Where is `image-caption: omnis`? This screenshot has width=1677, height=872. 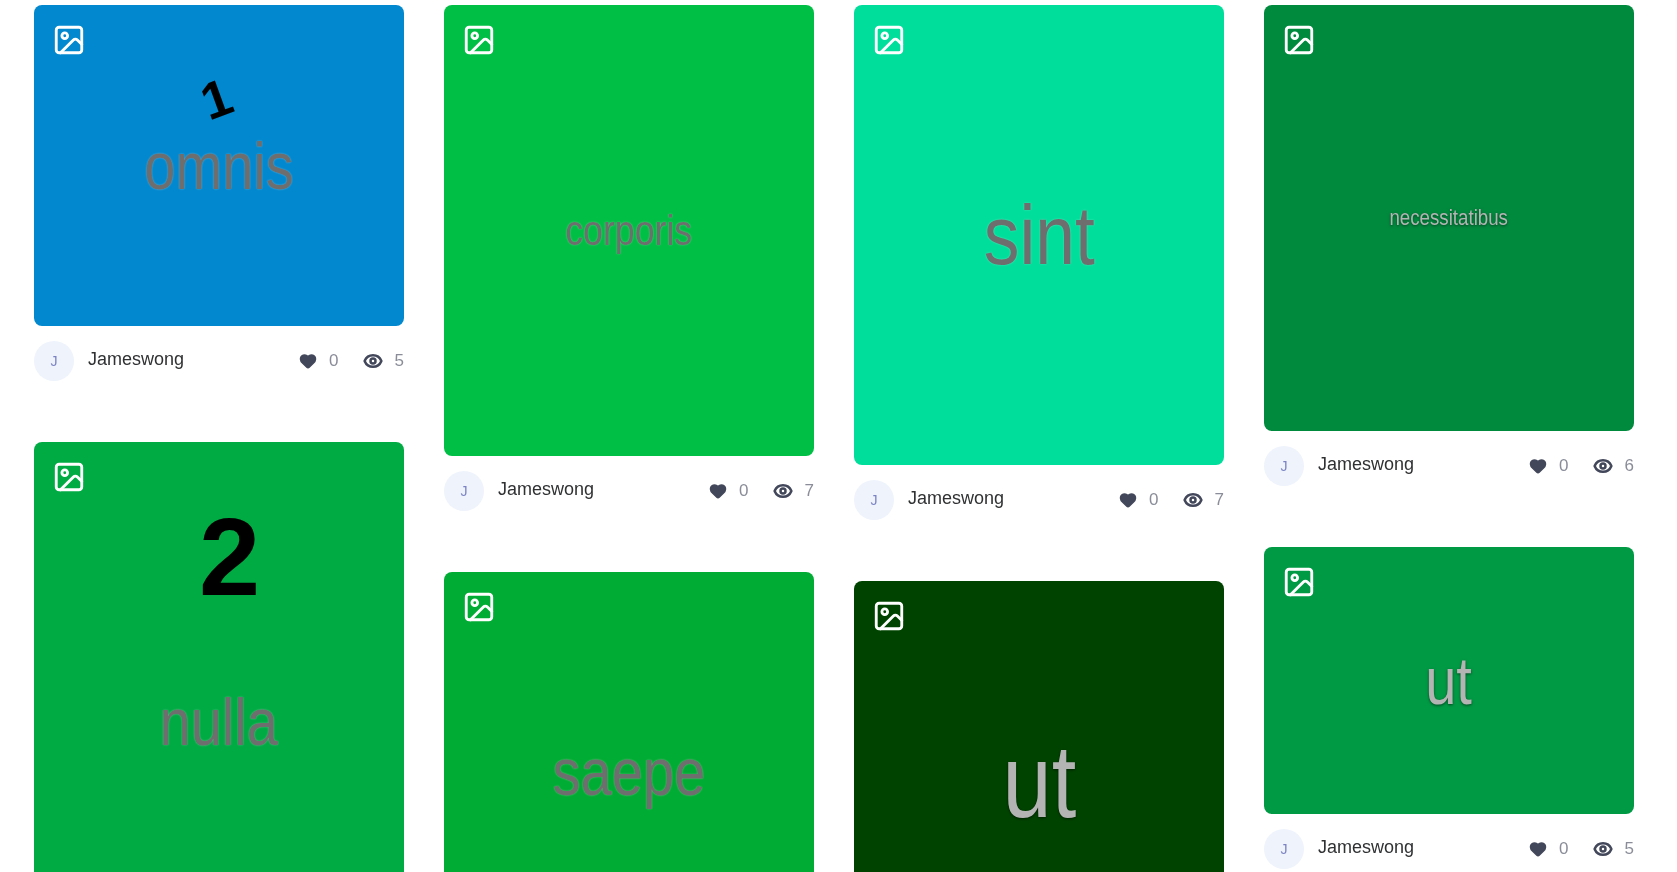
image-caption: omnis is located at coordinates (219, 165).